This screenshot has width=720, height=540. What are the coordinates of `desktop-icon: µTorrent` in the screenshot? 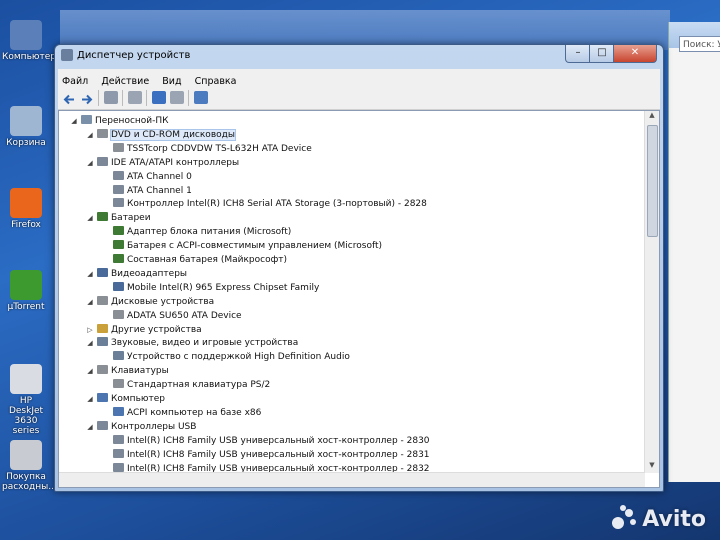 It's located at (26, 291).